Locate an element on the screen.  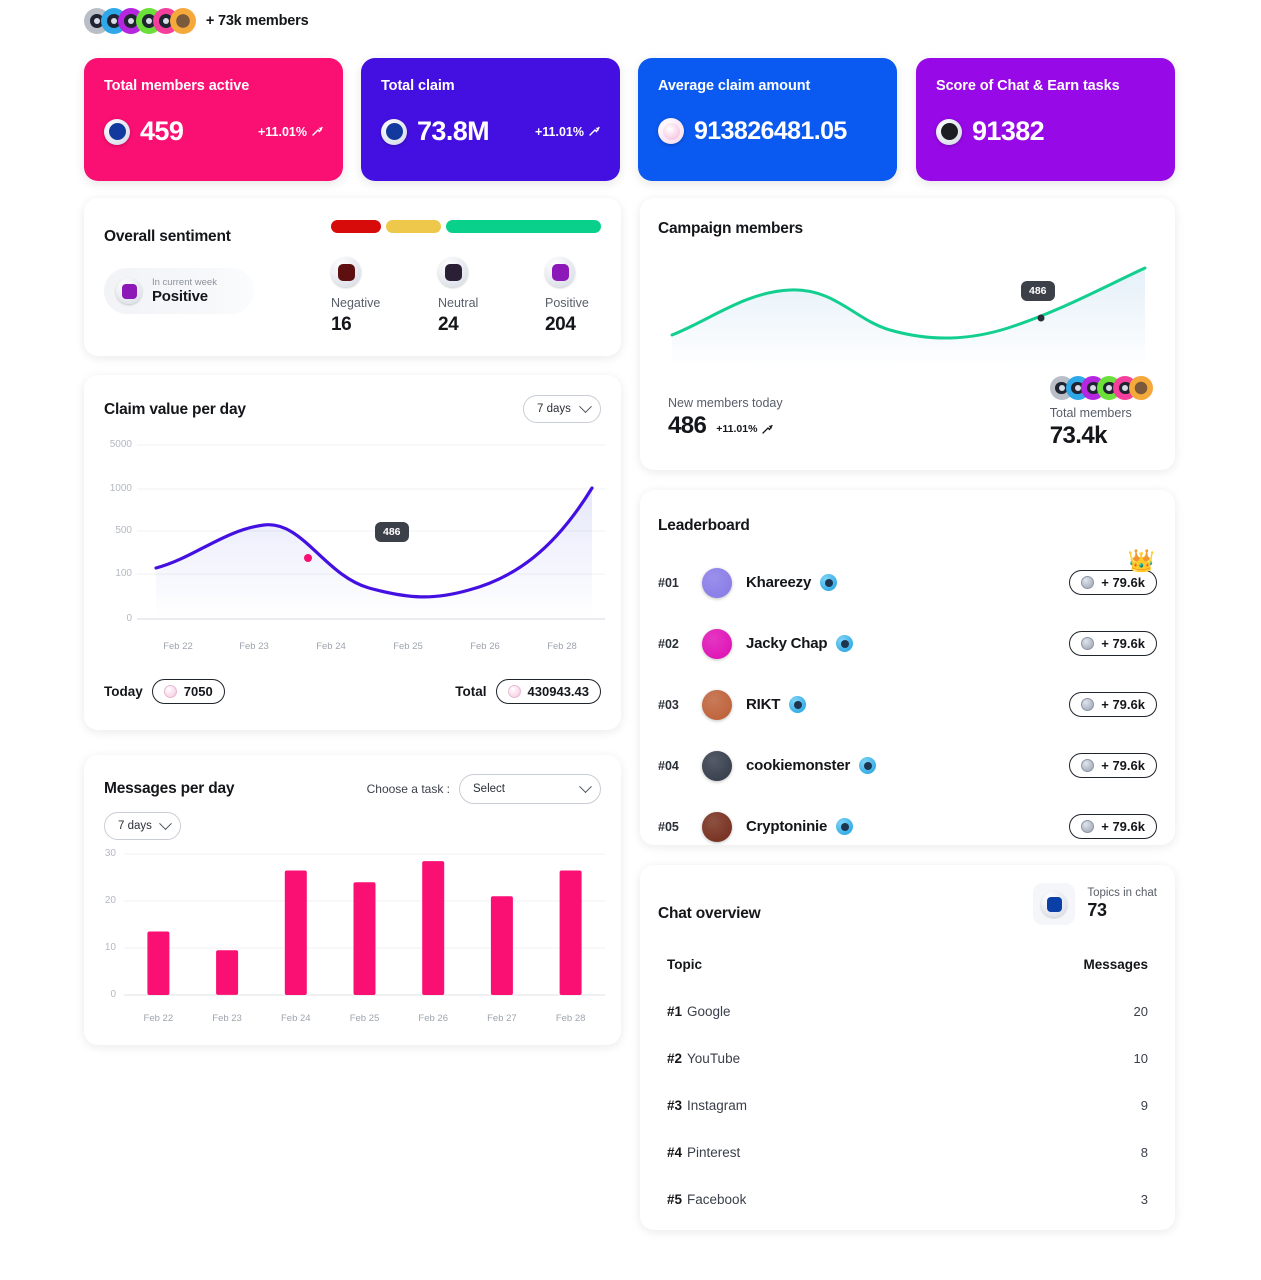
current-week-label: In current week is located at coordinates (184, 282).